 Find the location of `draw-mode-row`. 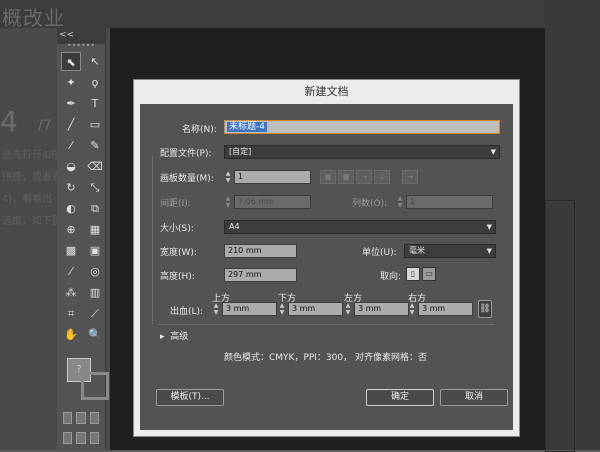

draw-mode-row is located at coordinates (81, 438).